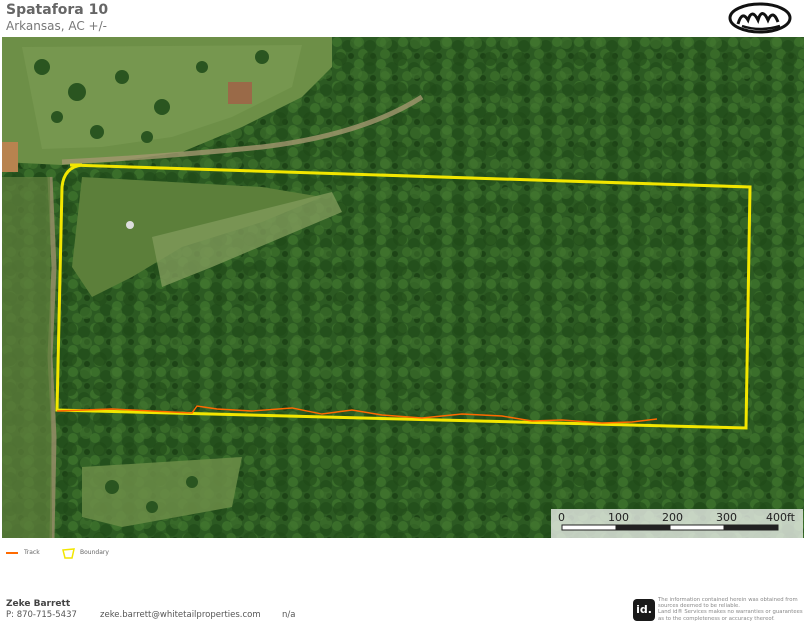  Describe the element at coordinates (68, 553) in the screenshot. I see `boundary-legend-icon` at that location.